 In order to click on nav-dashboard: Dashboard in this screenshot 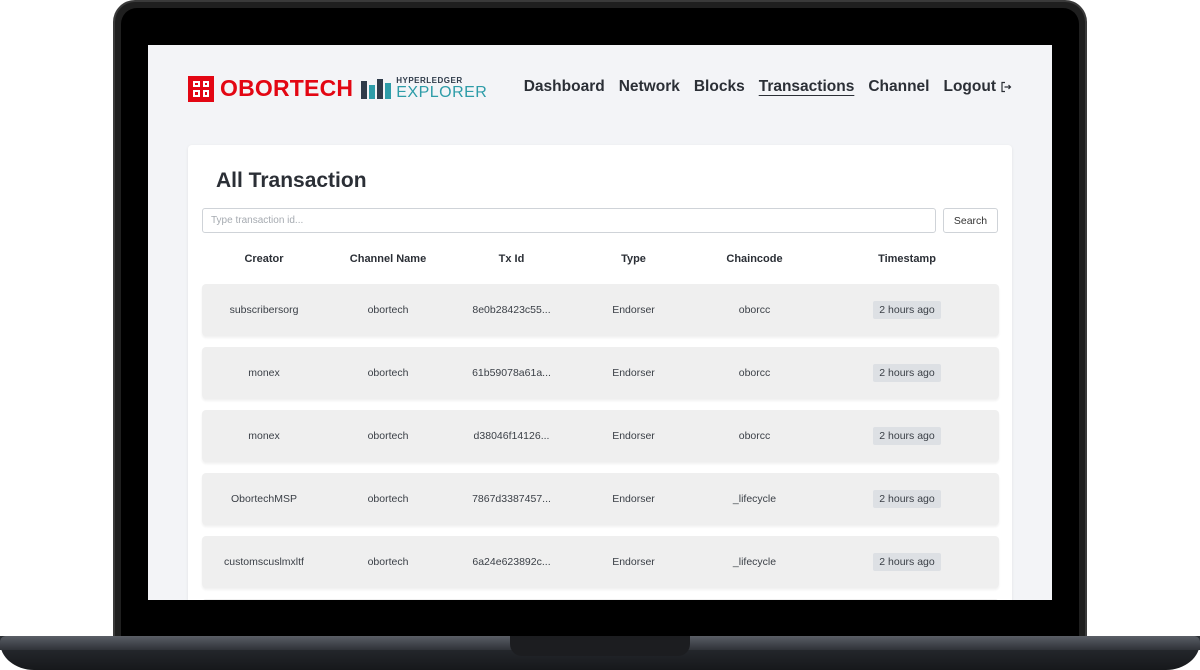, I will do `click(564, 87)`.